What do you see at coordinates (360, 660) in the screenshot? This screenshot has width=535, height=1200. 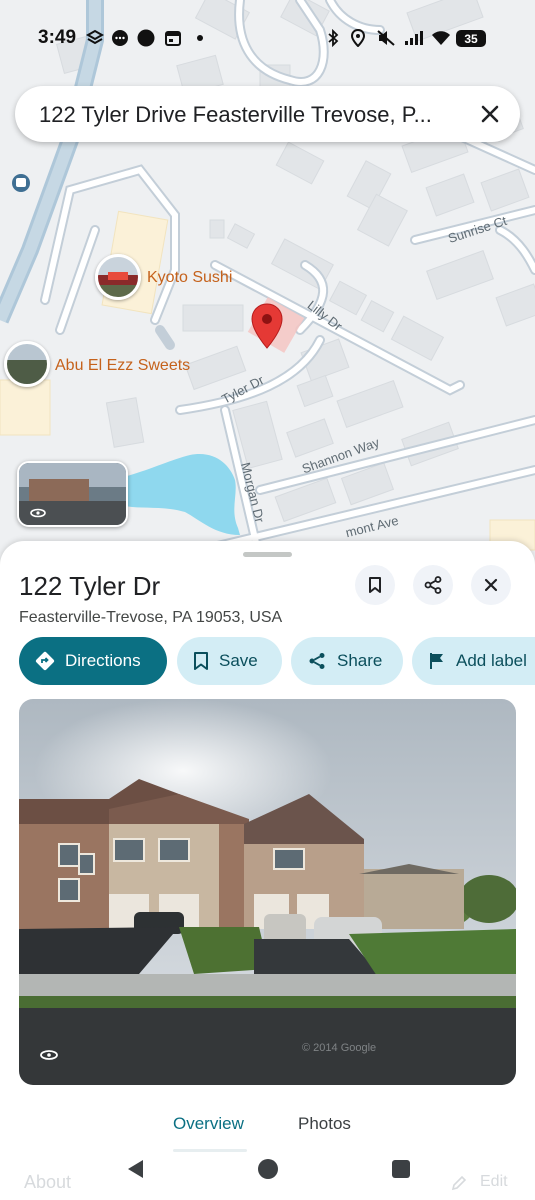 I see `share-label: Share` at bounding box center [360, 660].